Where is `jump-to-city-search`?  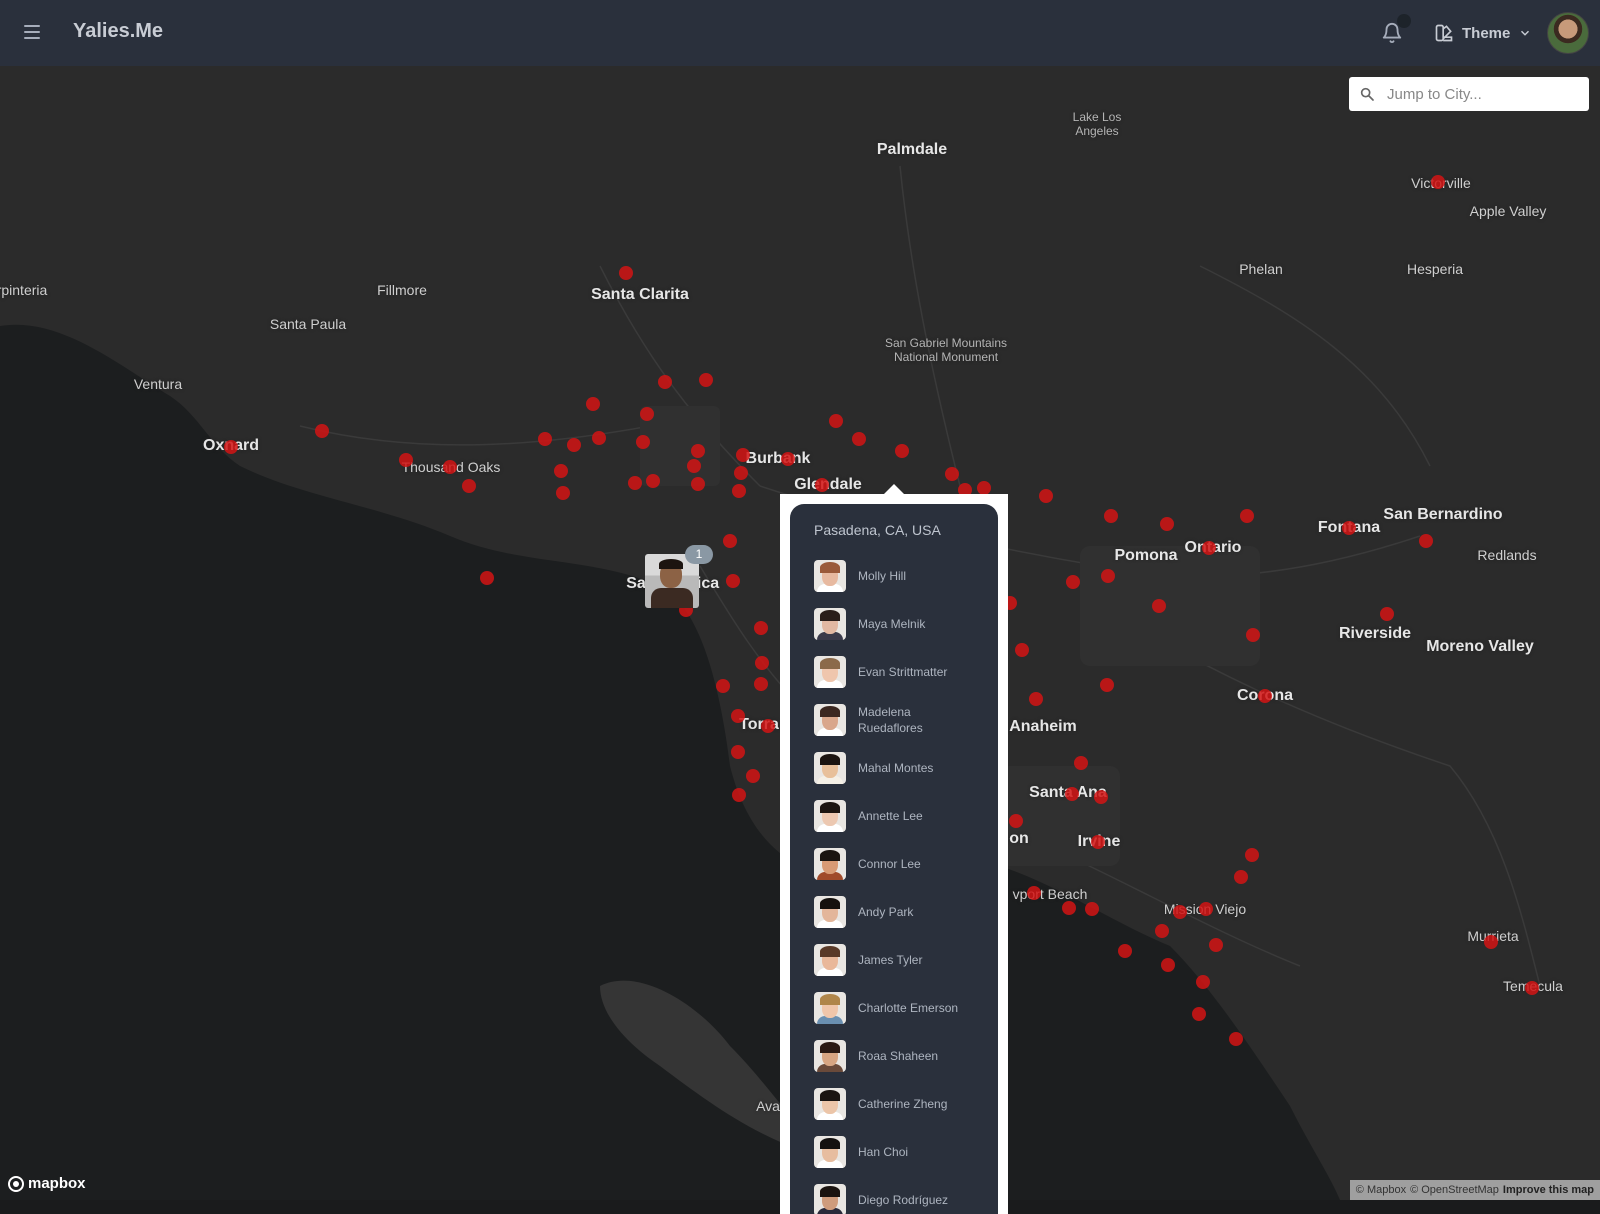 jump-to-city-search is located at coordinates (1469, 94).